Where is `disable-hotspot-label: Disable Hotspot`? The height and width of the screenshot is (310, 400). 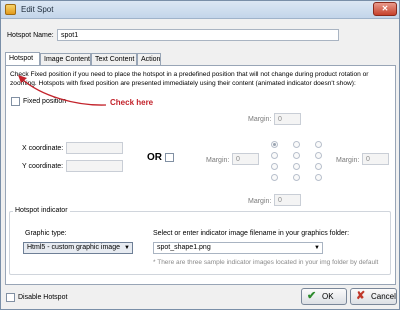
disable-hotspot-label: Disable Hotspot is located at coordinates (43, 297).